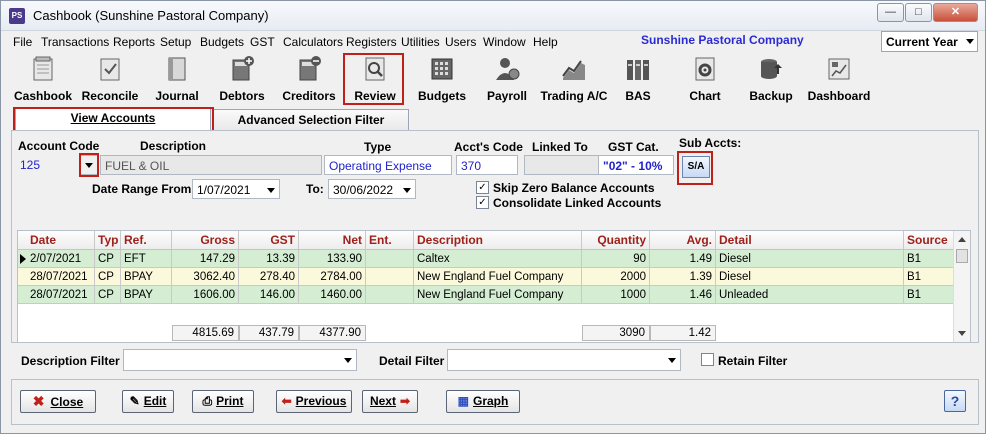 The height and width of the screenshot is (434, 986). I want to click on print-button: ⎙ Print, so click(223, 401).